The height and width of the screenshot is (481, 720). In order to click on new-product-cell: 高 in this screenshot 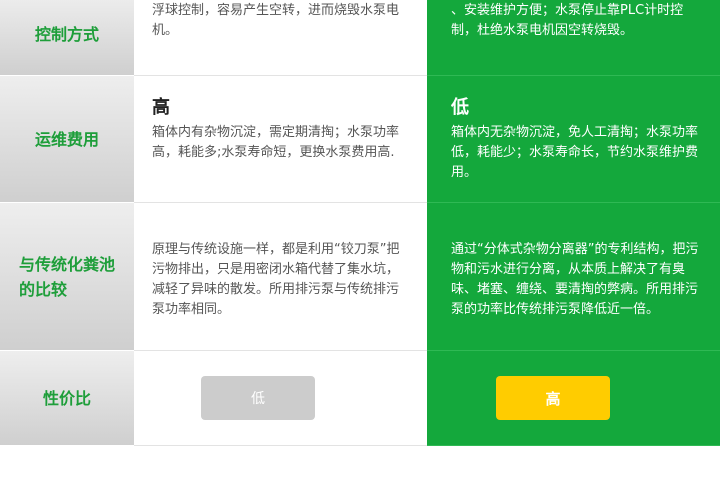, I will do `click(573, 398)`.